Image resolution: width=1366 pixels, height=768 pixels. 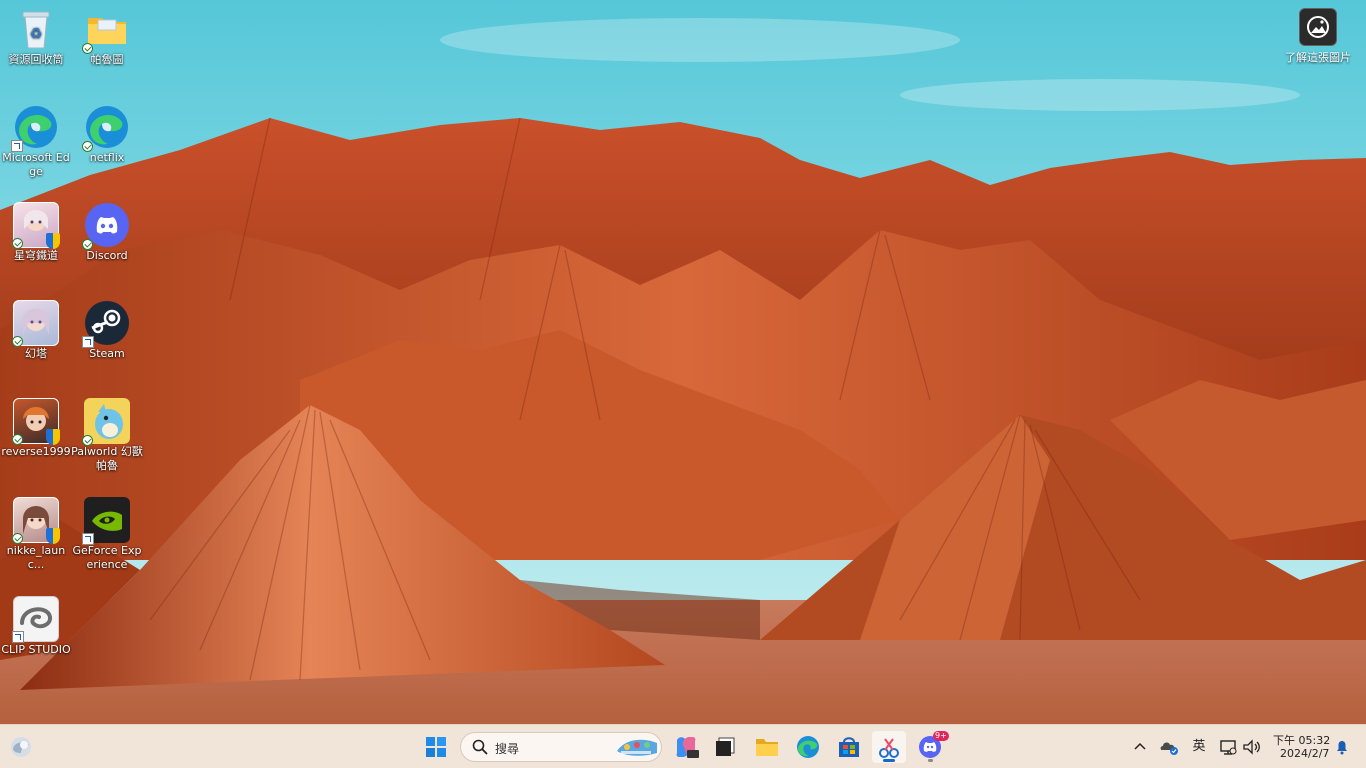 I want to click on search-placeholder: 搜尋, so click(x=507, y=749).